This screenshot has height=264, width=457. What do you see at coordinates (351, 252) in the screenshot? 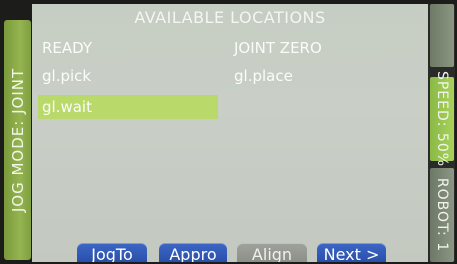
I see `next-button: Next >` at bounding box center [351, 252].